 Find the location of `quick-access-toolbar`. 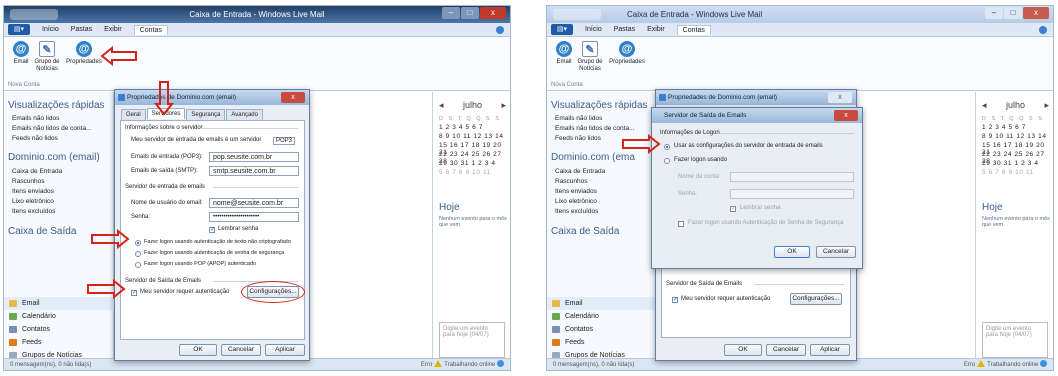

quick-access-toolbar is located at coordinates (577, 14).